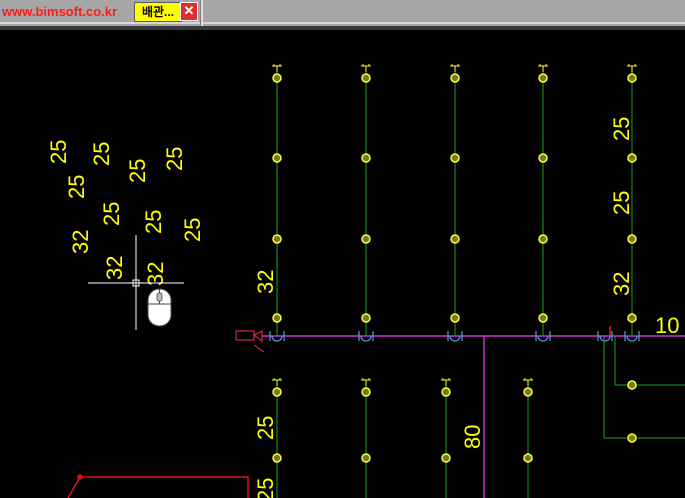 This screenshot has height=498, width=685. Describe the element at coordinates (667, 325) in the screenshot. I see `pipe-label: 10` at that location.